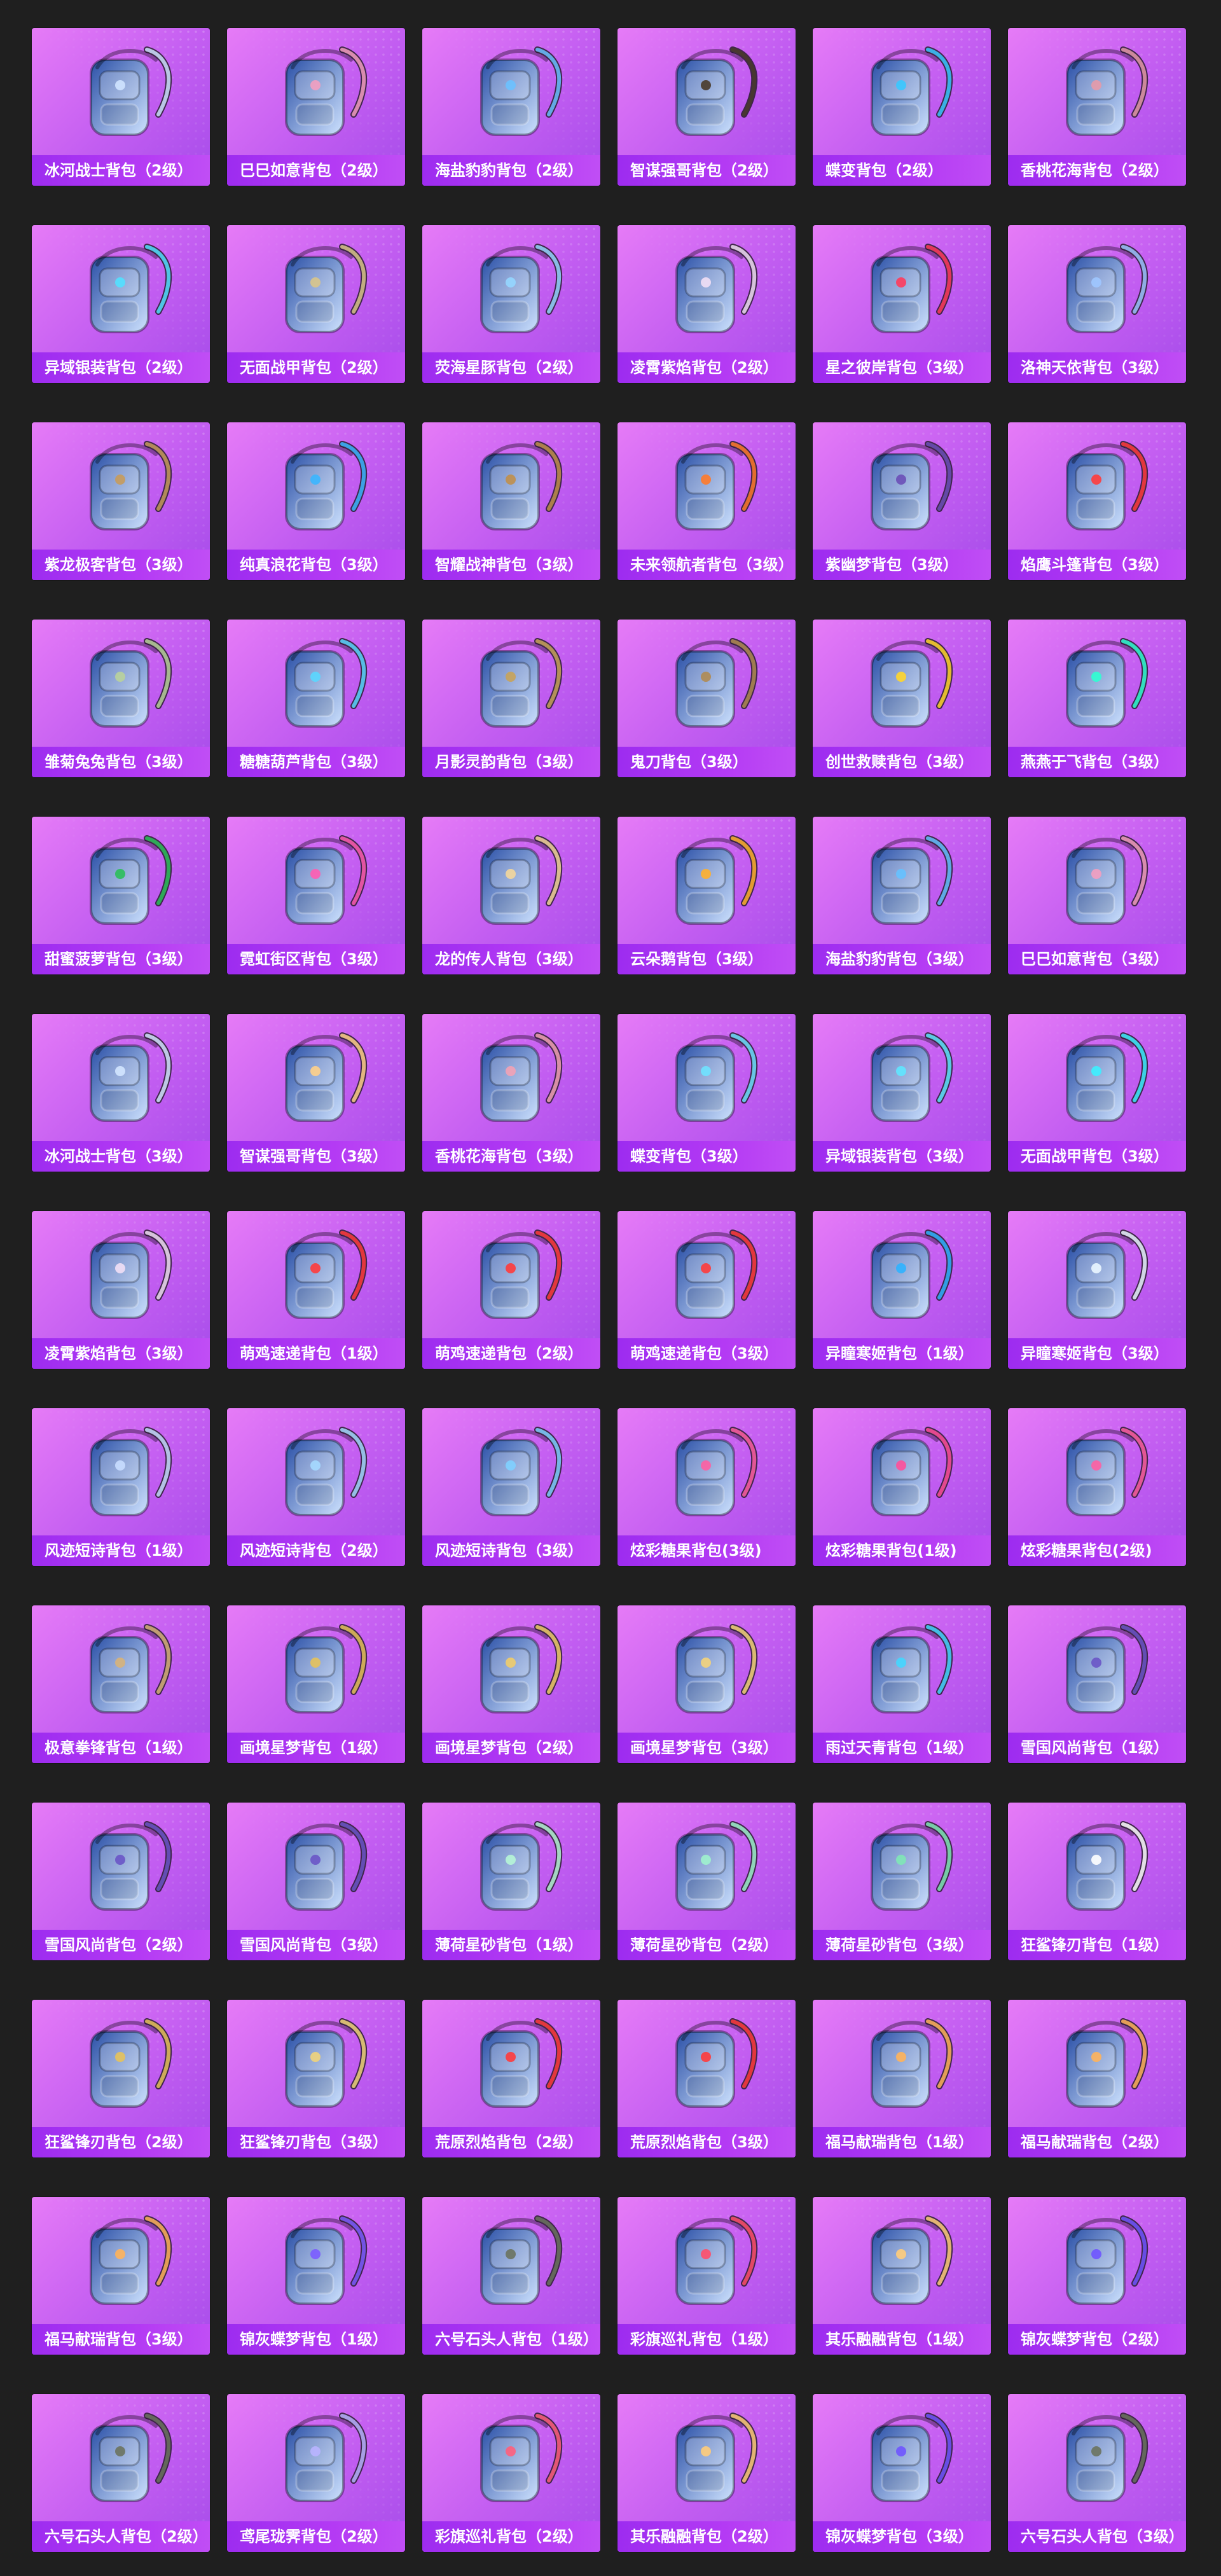 The width and height of the screenshot is (1221, 2576). What do you see at coordinates (1097, 107) in the screenshot?
I see `backpack-card: 香桃花海背包（2级）` at bounding box center [1097, 107].